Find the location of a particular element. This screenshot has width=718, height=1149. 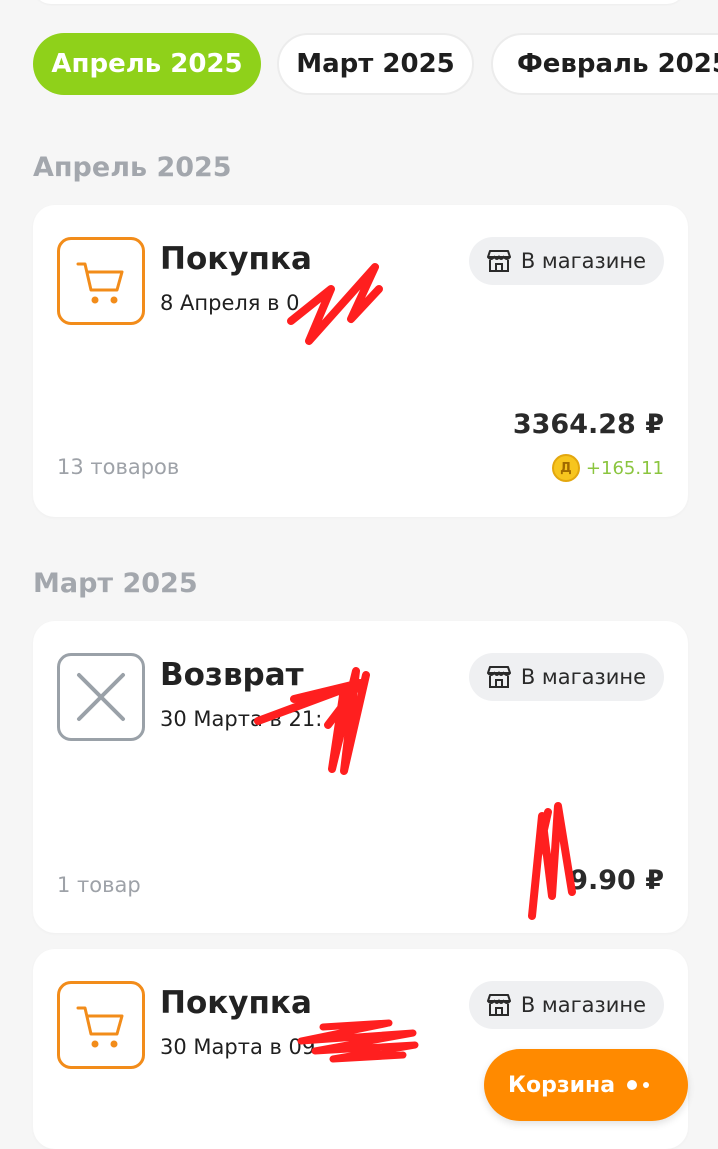

cart-button: Корзина is located at coordinates (586, 1085).